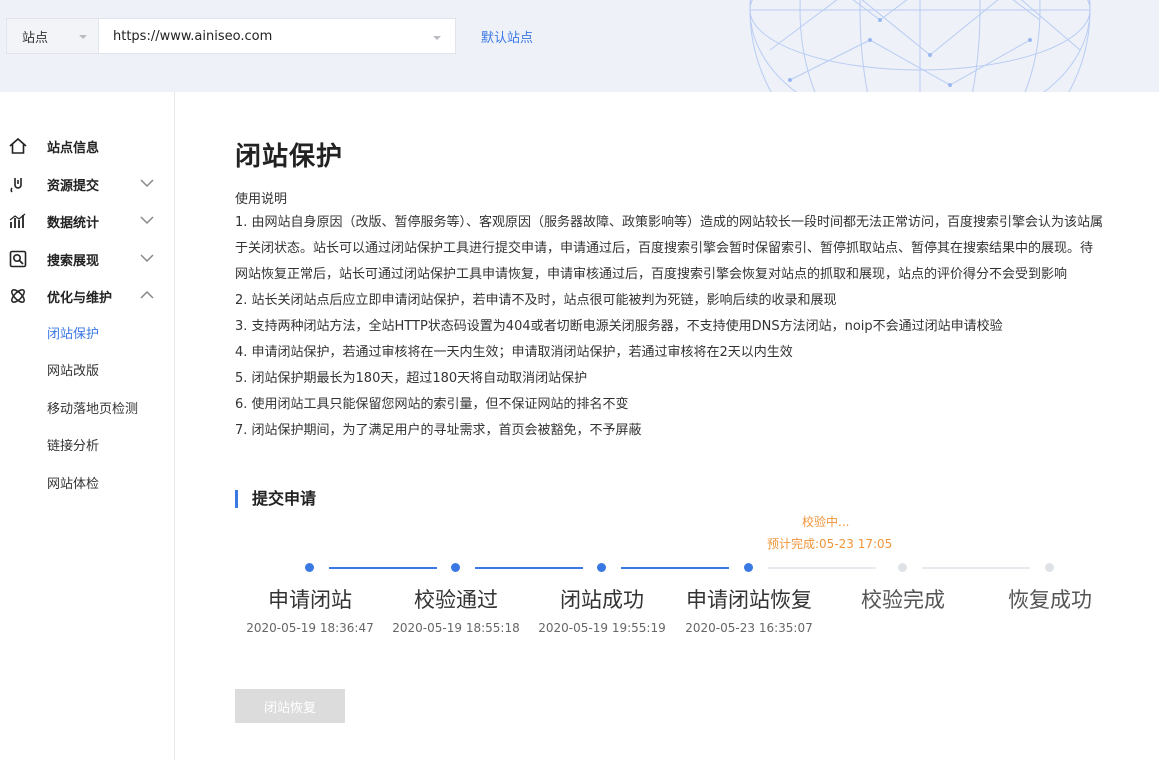  Describe the element at coordinates (830, 544) in the screenshot. I see `verification-eta: 预计完成:05-23 17:05` at that location.